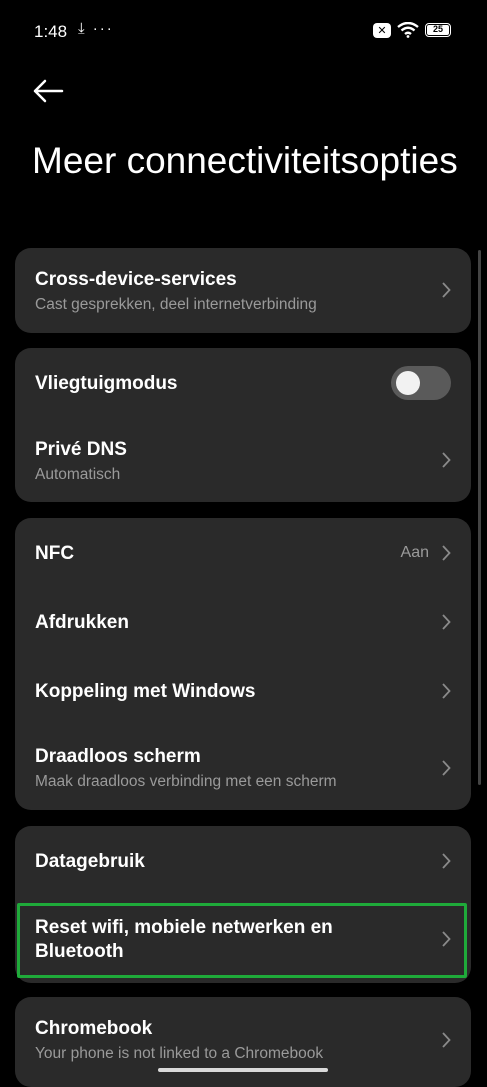 The image size is (487, 1087). Describe the element at coordinates (145, 691) in the screenshot. I see `link-to-windows-title: Koppeling met Windows` at that location.